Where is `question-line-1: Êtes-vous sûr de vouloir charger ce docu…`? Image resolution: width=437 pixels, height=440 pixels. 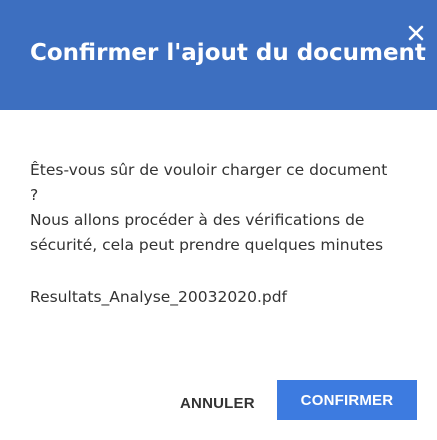
question-line-1: Êtes-vous sûr de vouloir charger ce docu… is located at coordinates (209, 170).